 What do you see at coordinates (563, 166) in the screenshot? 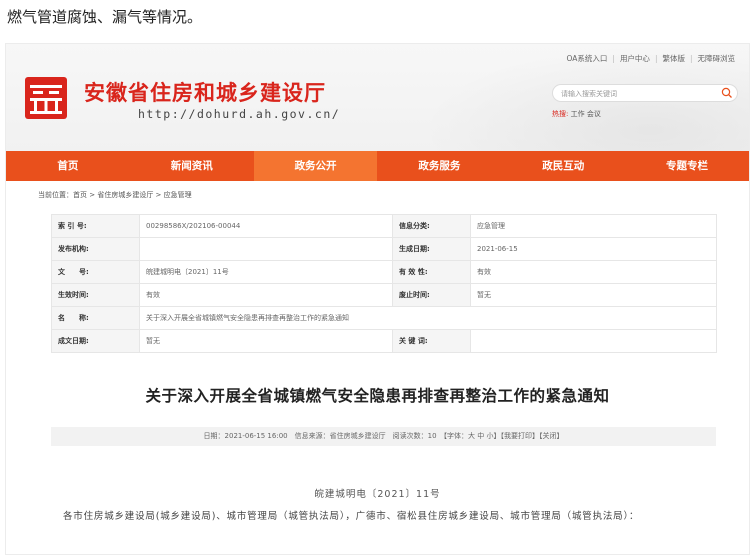
I see `nav-interaction: 政民互动` at bounding box center [563, 166].